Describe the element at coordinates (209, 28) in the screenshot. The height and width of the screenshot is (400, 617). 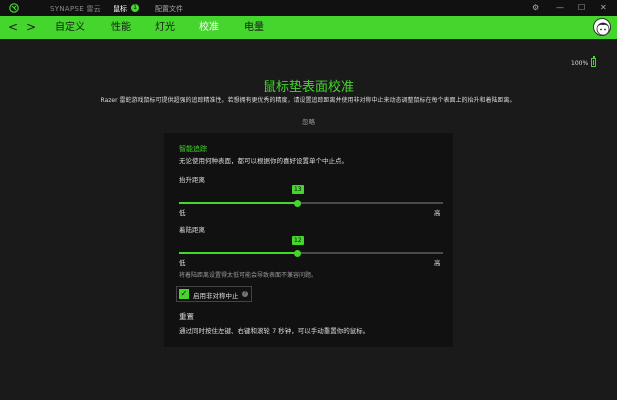
I see `tab-calibration: 校准` at that location.